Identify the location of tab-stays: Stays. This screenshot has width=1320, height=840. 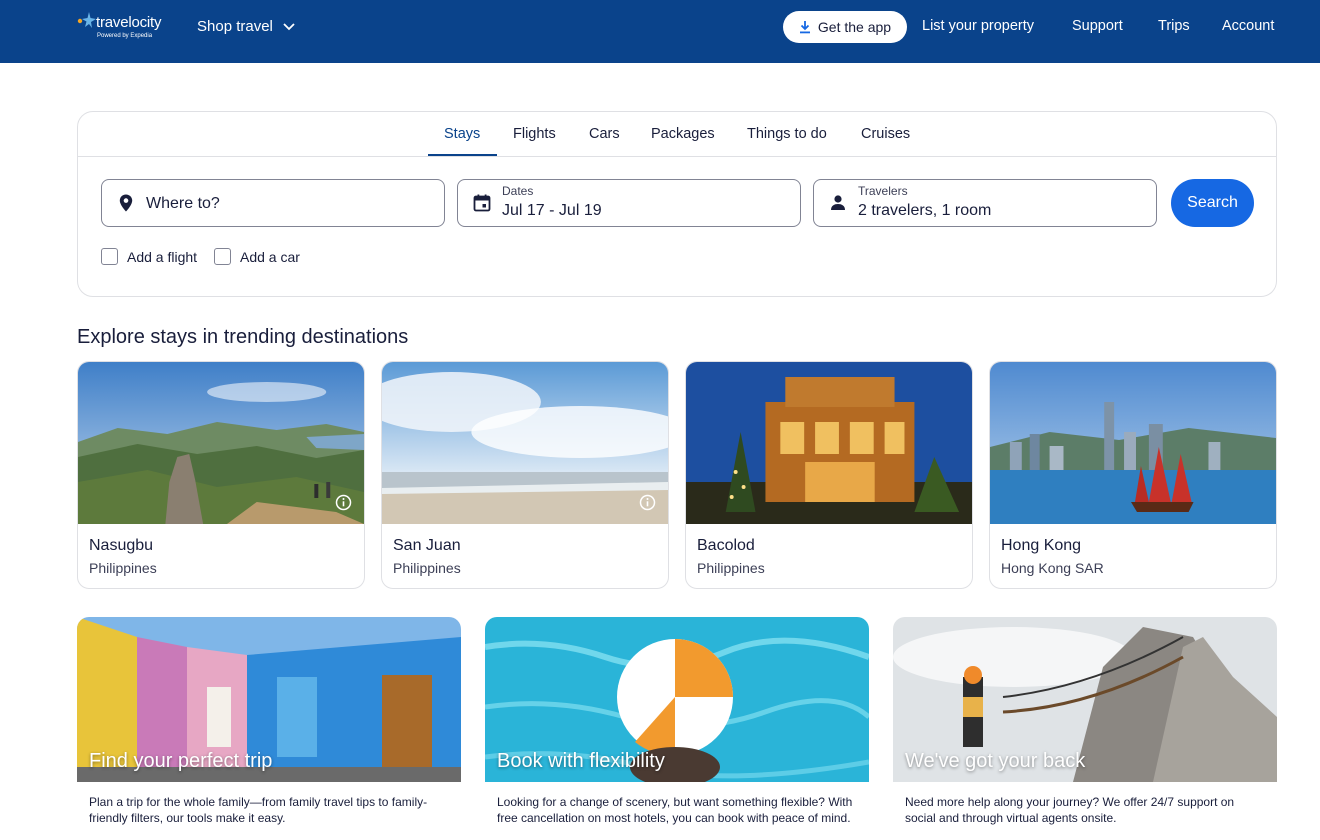
(462, 134).